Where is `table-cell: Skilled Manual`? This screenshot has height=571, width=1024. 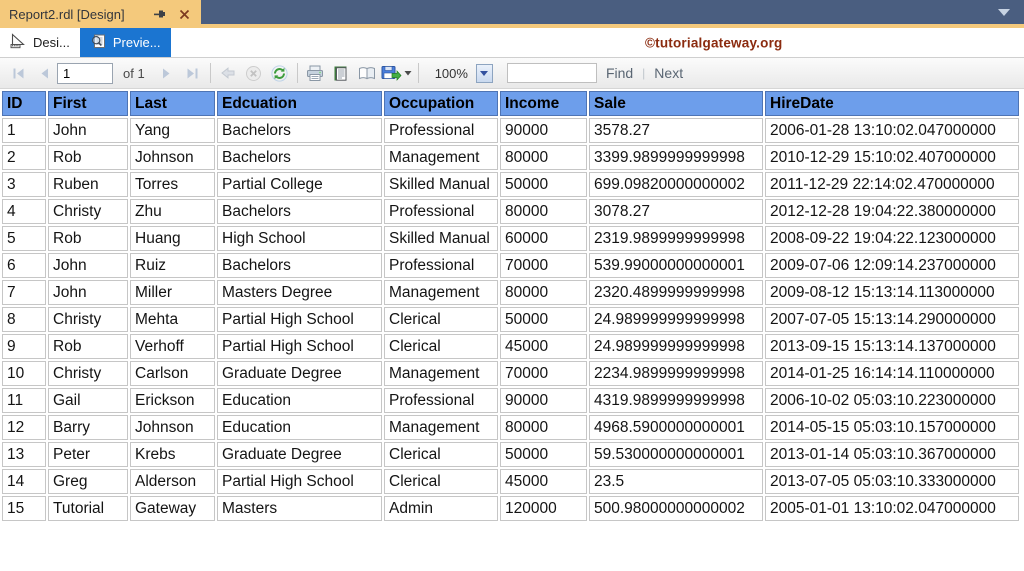
table-cell: Skilled Manual is located at coordinates (441, 184).